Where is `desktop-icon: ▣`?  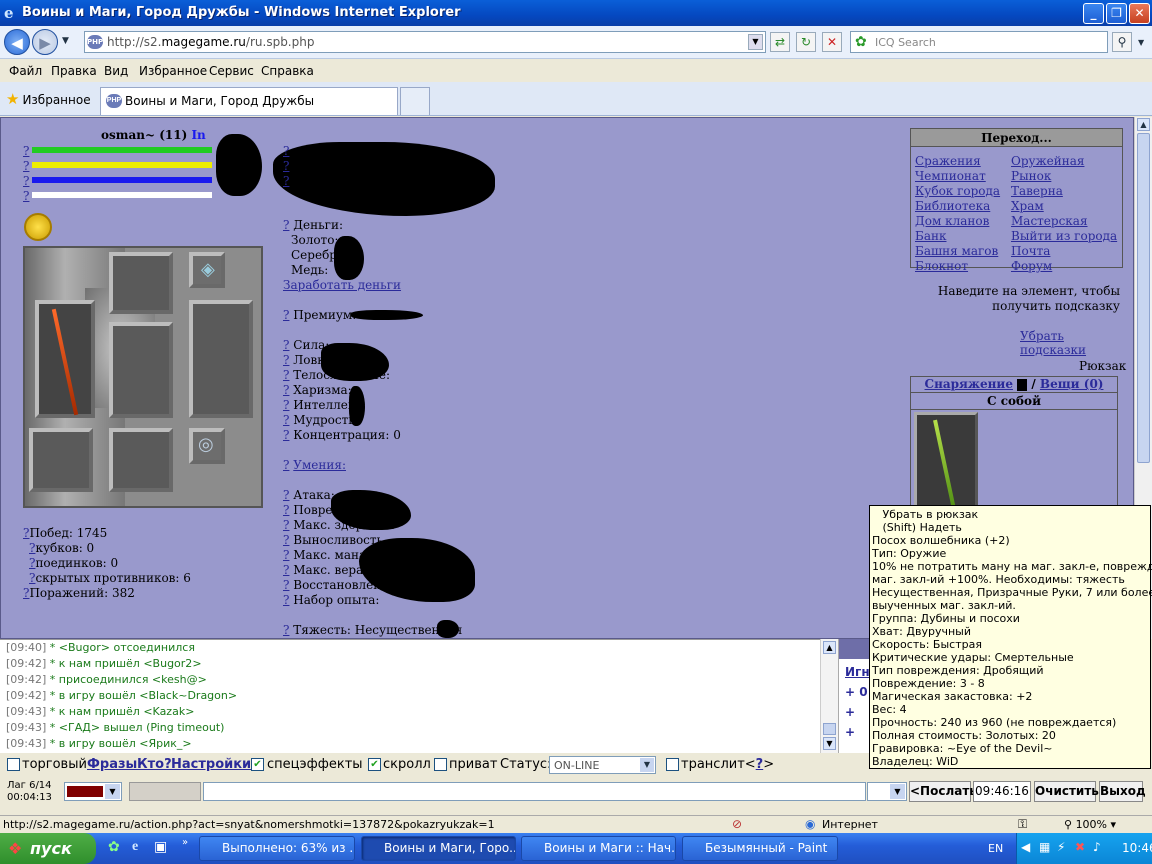
desktop-icon: ▣ is located at coordinates (160, 847).